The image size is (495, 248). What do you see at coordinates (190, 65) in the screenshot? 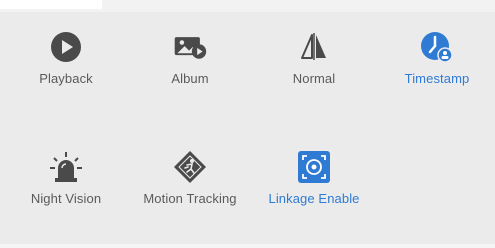
I see `album-button: Album` at bounding box center [190, 65].